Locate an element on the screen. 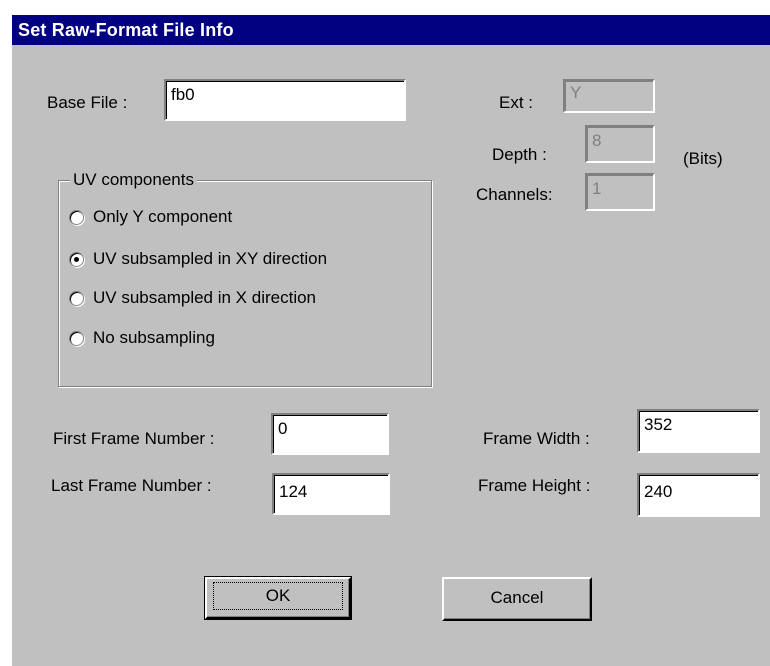 The width and height of the screenshot is (770, 666). channels-input: 1 is located at coordinates (620, 192).